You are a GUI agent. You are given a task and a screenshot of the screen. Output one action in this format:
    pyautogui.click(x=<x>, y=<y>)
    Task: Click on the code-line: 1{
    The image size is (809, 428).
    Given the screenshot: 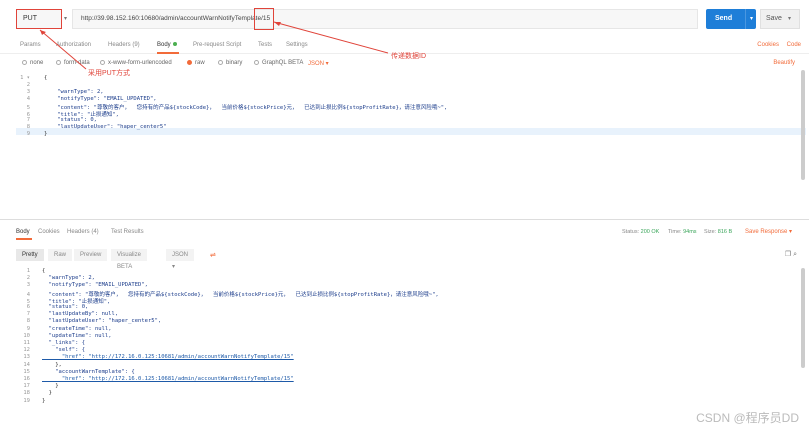 What is the action you would take?
    pyautogui.click(x=406, y=271)
    